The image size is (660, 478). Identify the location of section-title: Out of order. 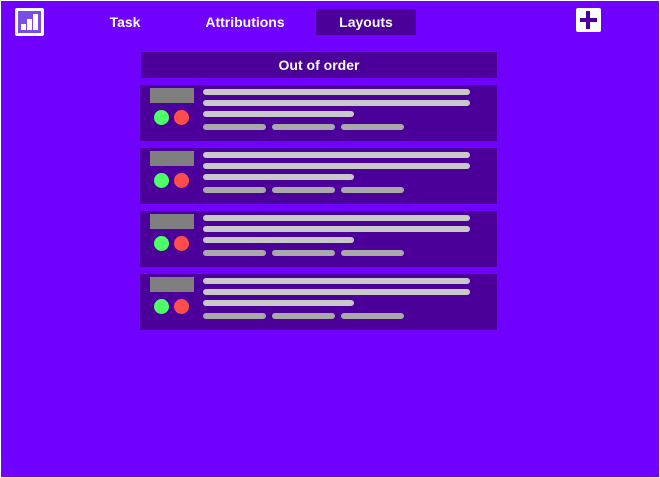
(319, 65).